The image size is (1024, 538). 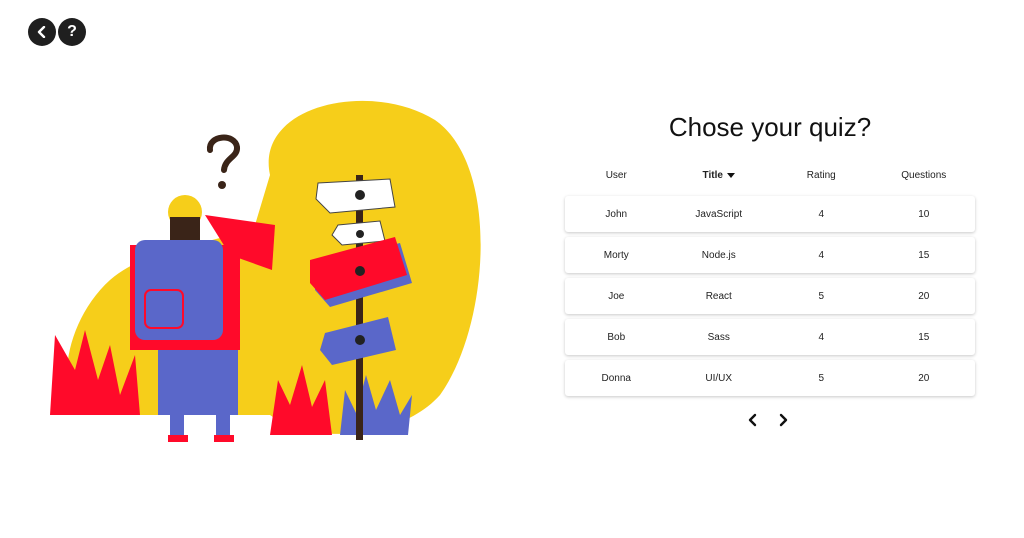 I want to click on back-button, so click(x=42, y=32).